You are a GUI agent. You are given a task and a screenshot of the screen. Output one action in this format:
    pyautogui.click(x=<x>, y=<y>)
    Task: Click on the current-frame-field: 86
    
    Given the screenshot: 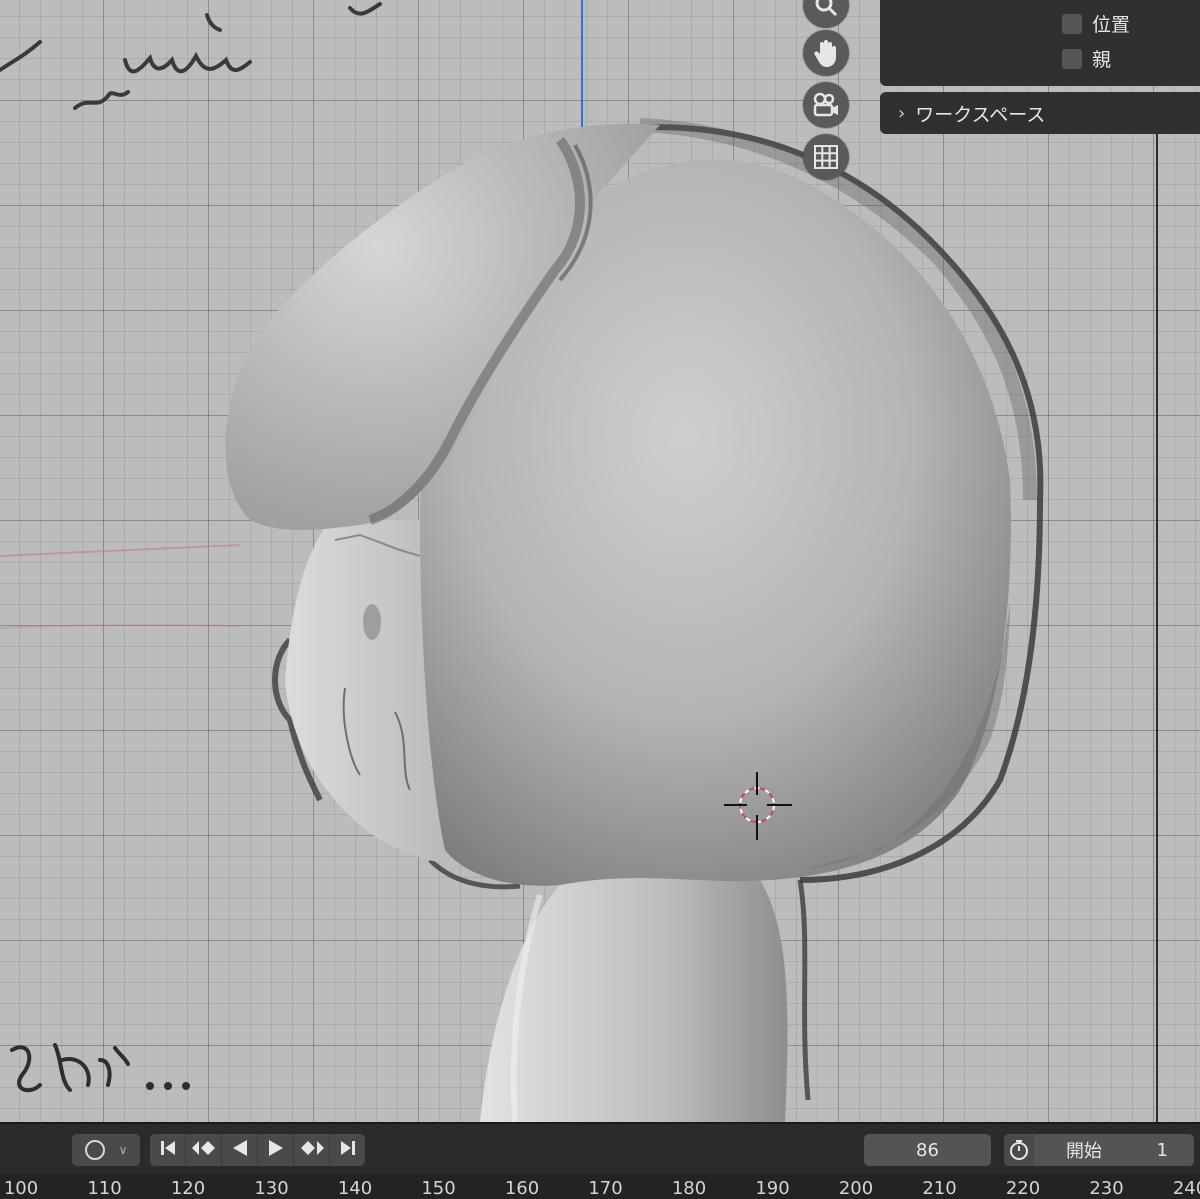 What is the action you would take?
    pyautogui.click(x=927, y=1150)
    